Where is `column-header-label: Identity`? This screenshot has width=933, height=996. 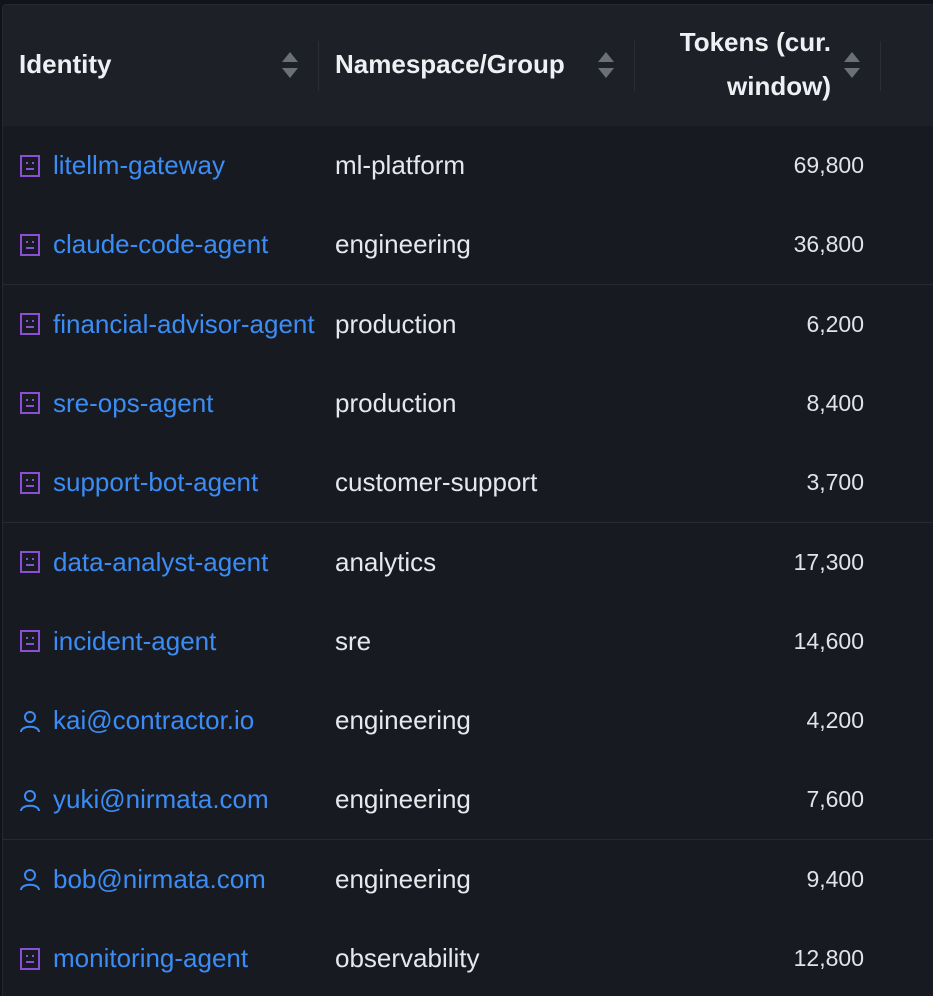 column-header-label: Identity is located at coordinates (65, 64).